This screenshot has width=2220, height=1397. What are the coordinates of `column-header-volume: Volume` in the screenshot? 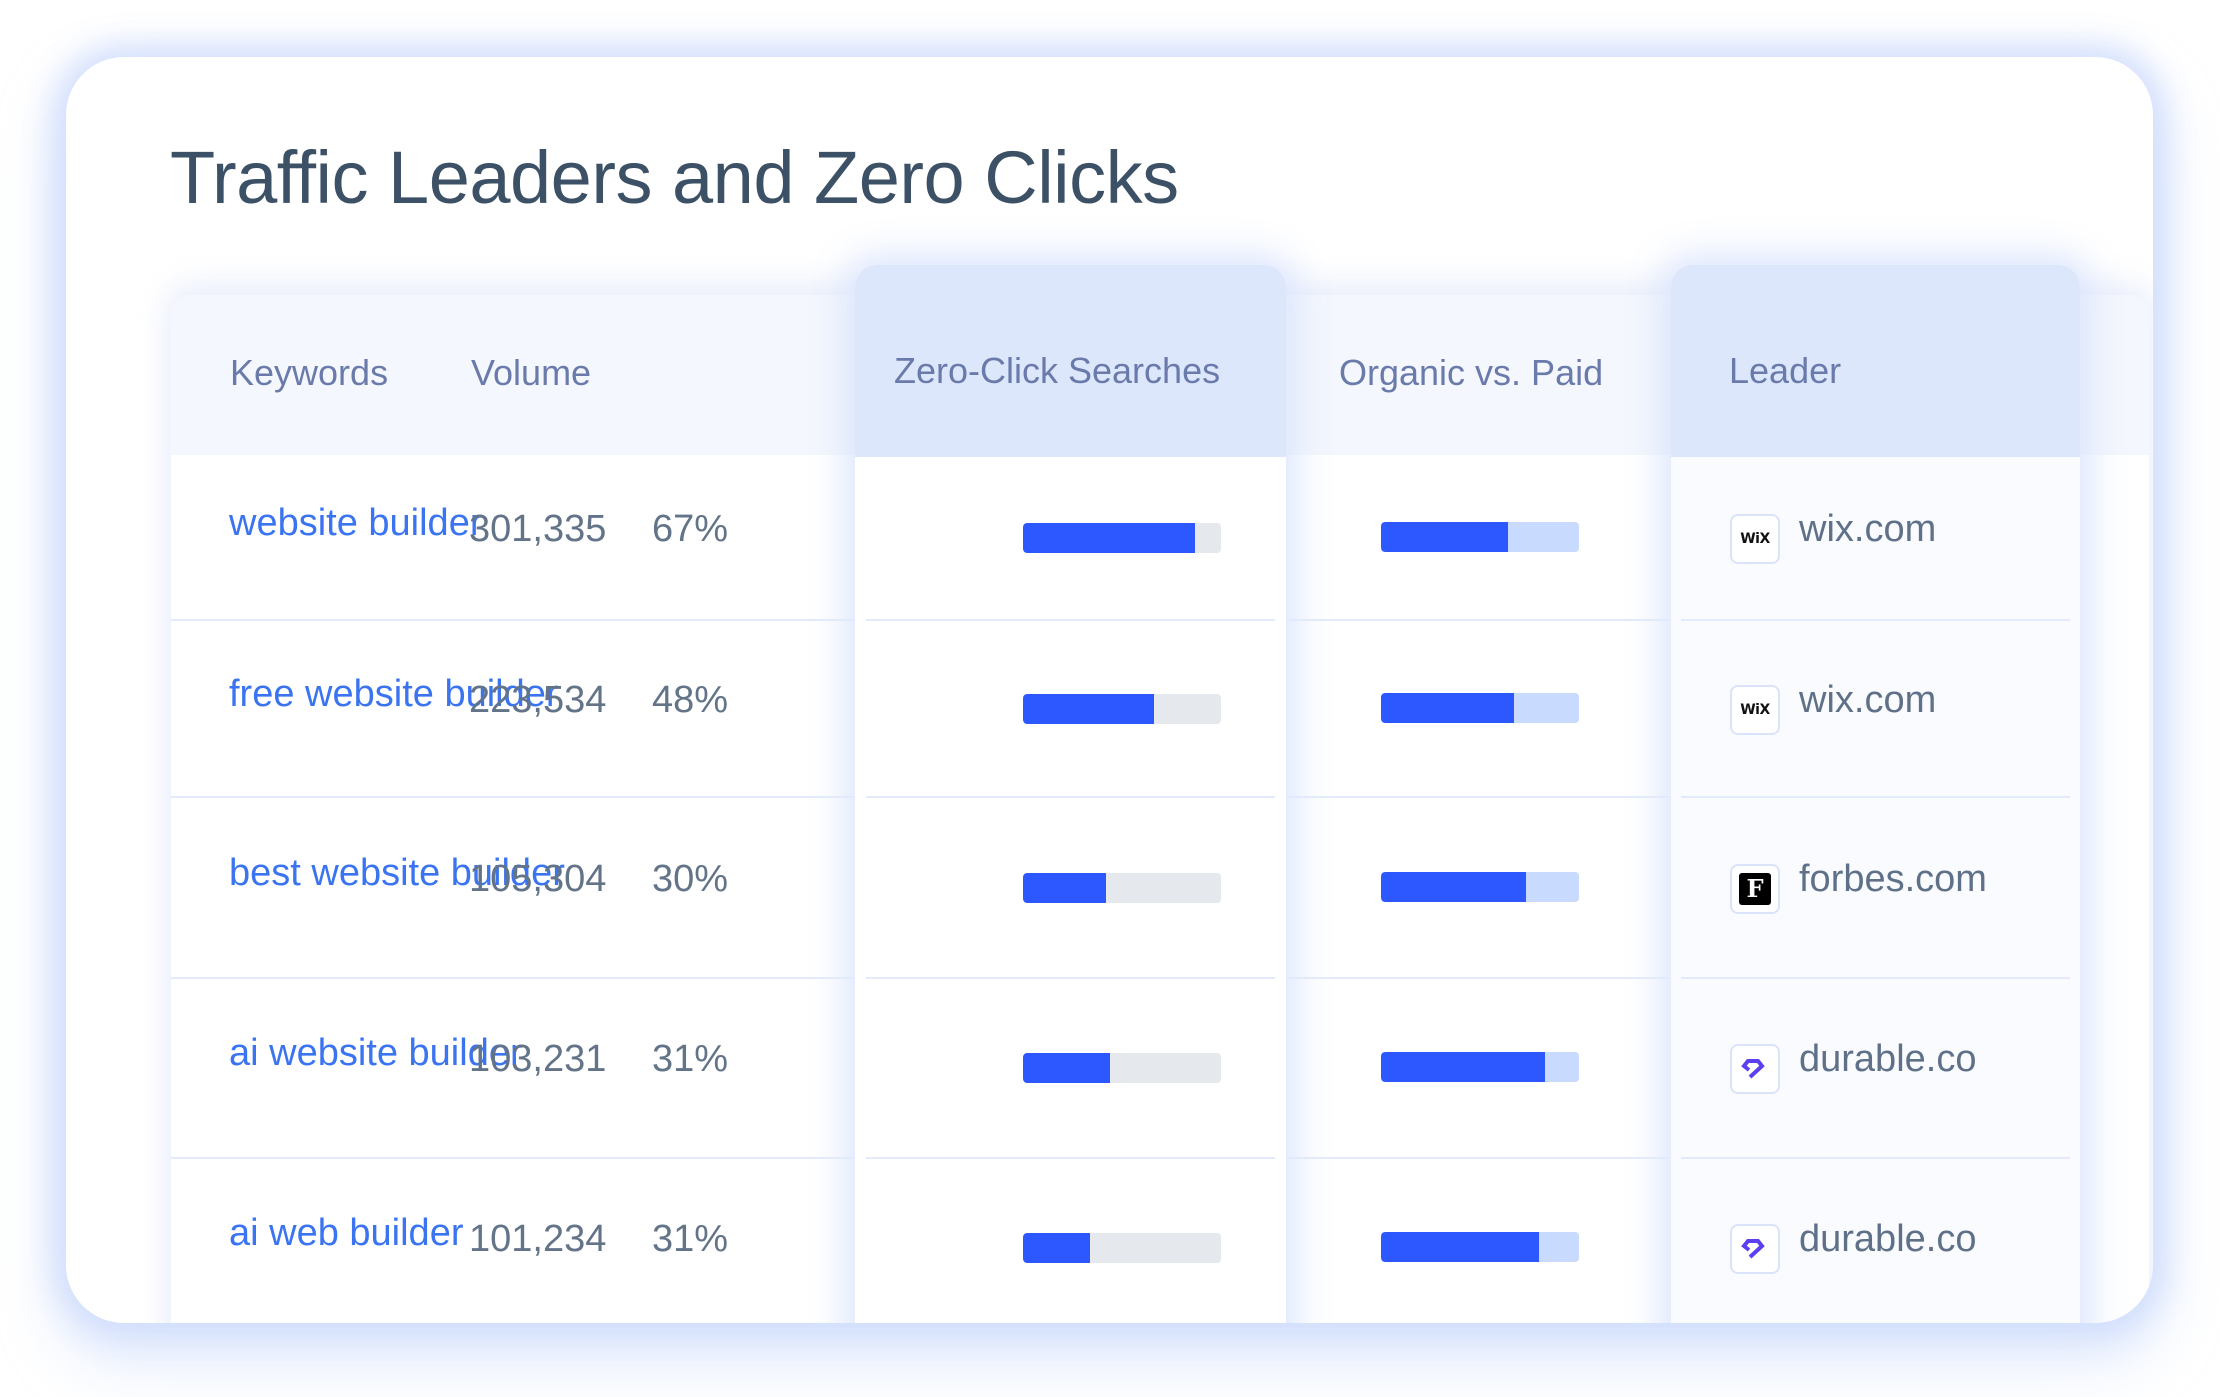 It's located at (531, 373).